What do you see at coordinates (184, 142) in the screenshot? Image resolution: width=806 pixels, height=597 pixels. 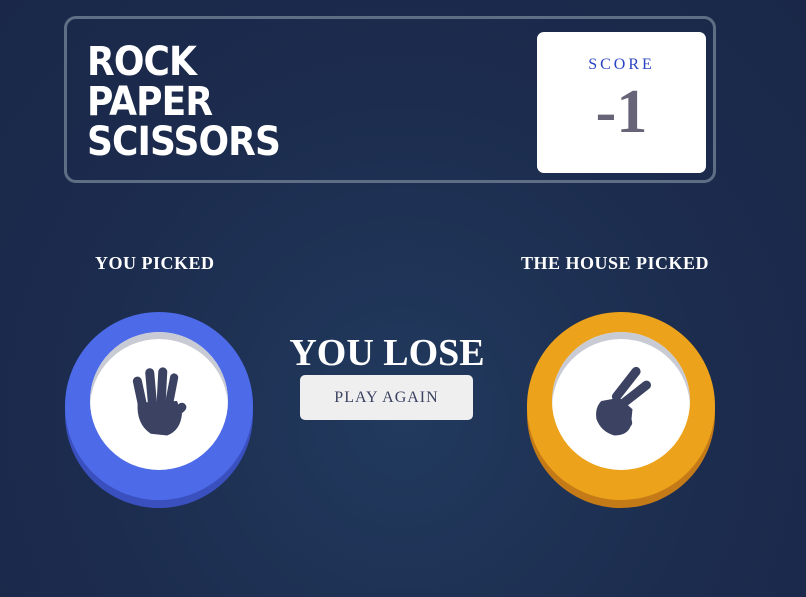 I see `title-line-scissors: SCISSORS` at bounding box center [184, 142].